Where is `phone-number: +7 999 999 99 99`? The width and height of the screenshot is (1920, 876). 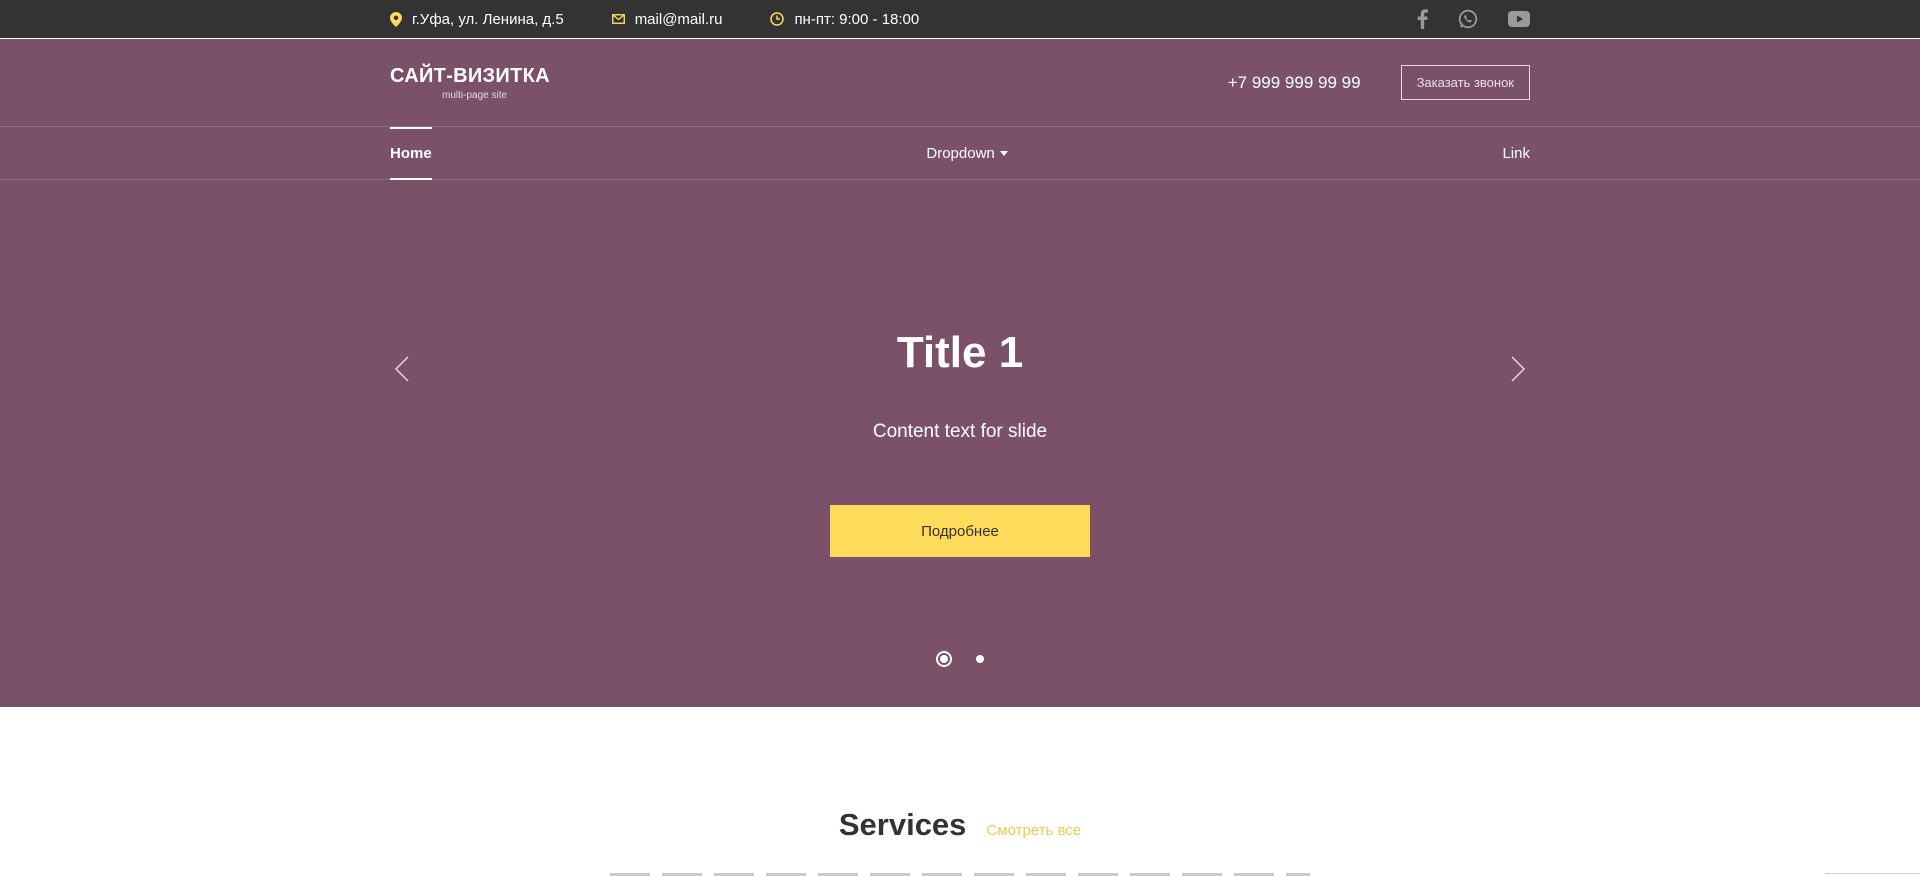
phone-number: +7 999 999 99 99 is located at coordinates (1294, 83).